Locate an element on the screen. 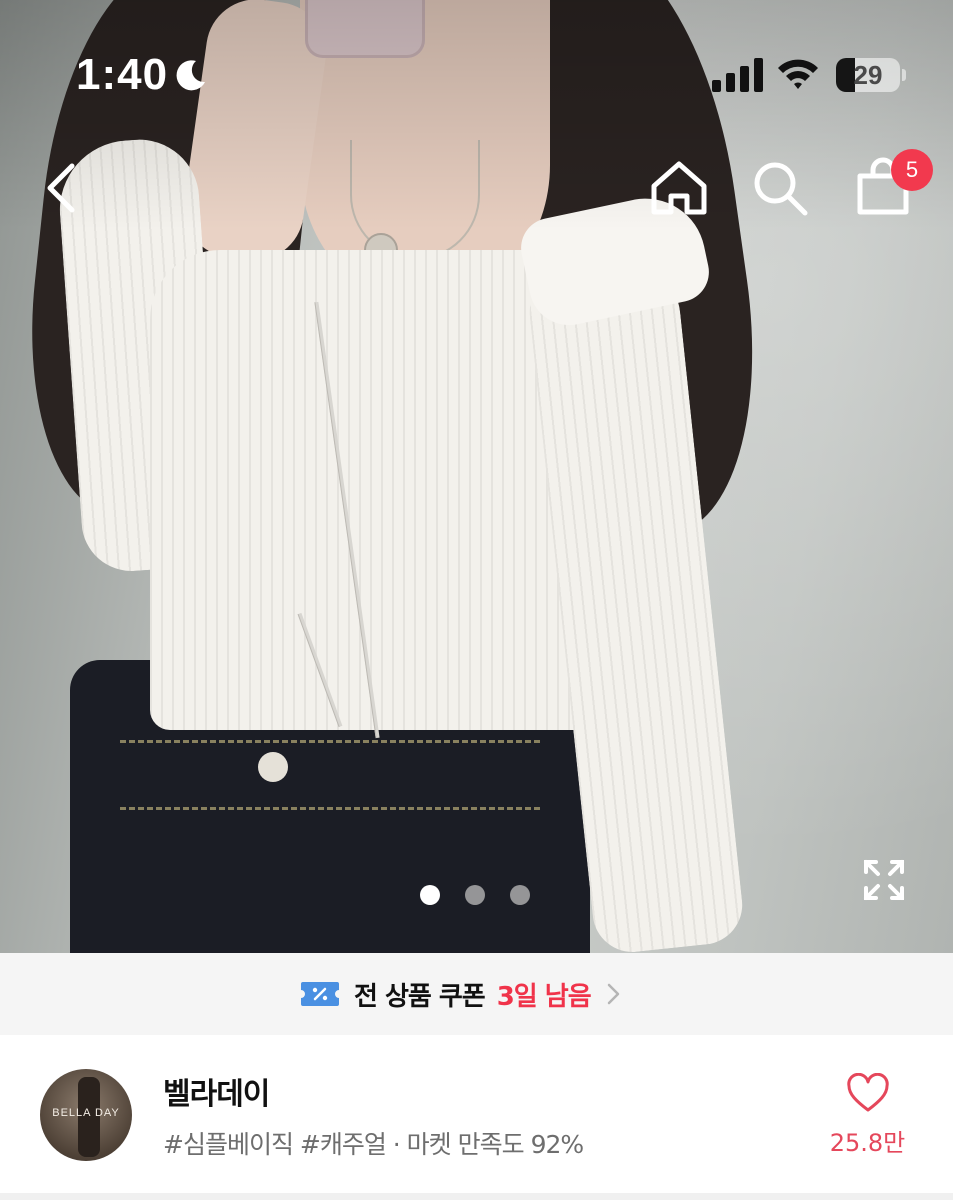 The width and height of the screenshot is (953, 1200). search-icon is located at coordinates (780, 188).